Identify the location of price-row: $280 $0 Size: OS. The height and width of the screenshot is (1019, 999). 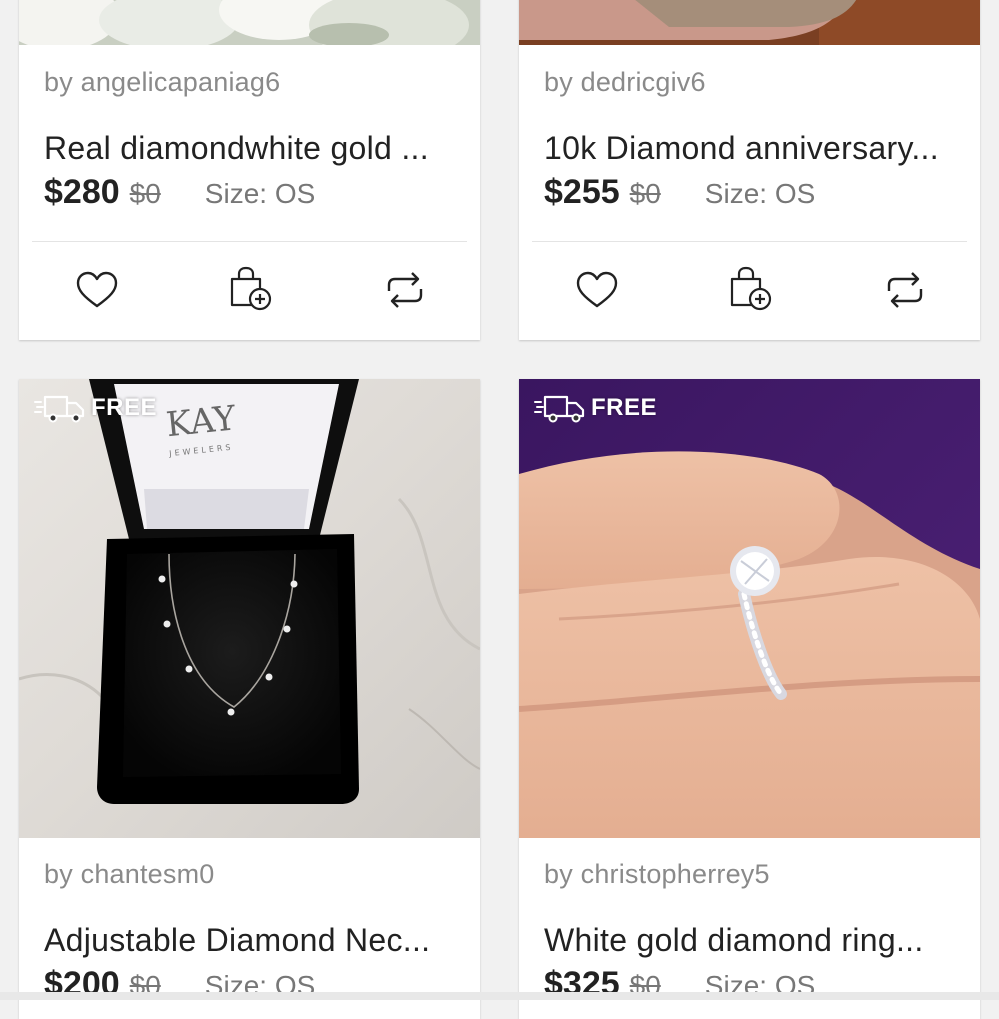
(179, 193).